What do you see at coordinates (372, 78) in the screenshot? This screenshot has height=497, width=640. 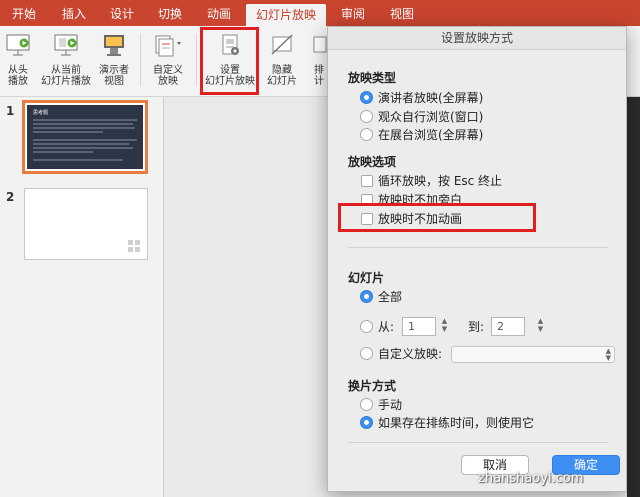 I see `show-type-section-label: 放映类型` at bounding box center [372, 78].